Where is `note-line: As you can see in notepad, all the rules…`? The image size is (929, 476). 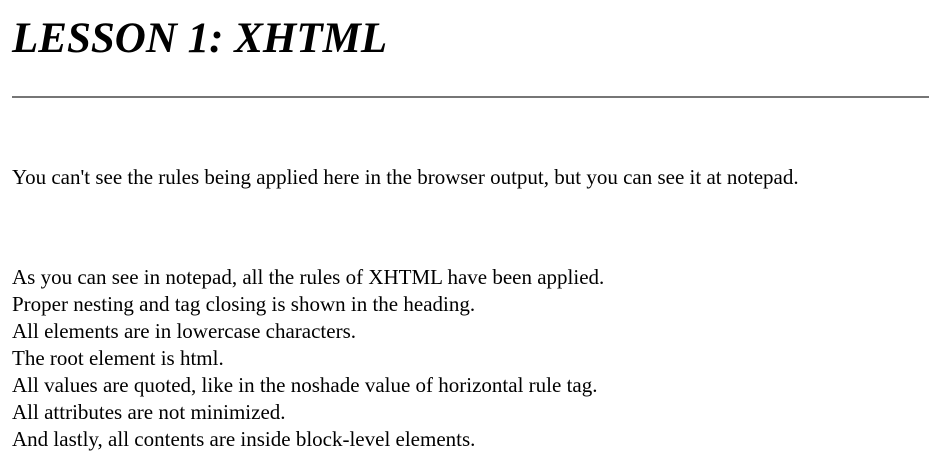 note-line: As you can see in notepad, all the rules… is located at coordinates (308, 277).